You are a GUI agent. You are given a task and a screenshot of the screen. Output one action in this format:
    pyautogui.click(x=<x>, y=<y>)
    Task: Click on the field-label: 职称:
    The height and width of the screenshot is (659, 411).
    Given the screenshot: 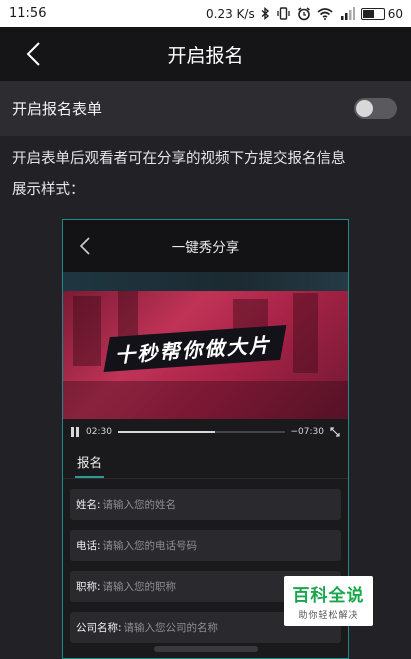 What is the action you would take?
    pyautogui.click(x=88, y=587)
    